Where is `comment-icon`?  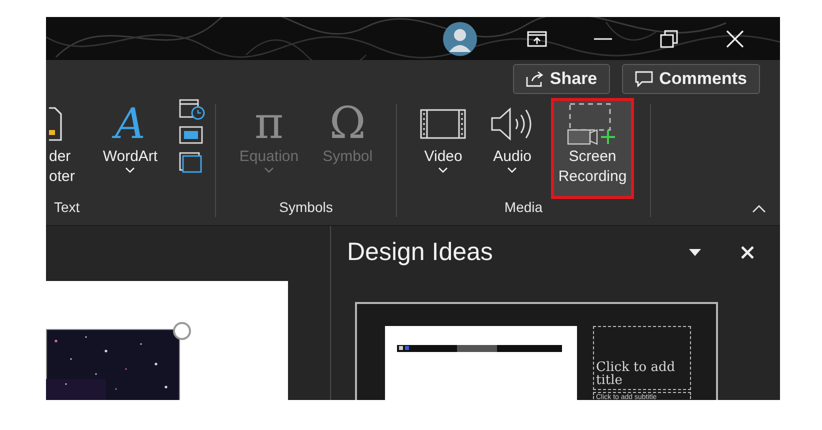 comment-icon is located at coordinates (644, 79).